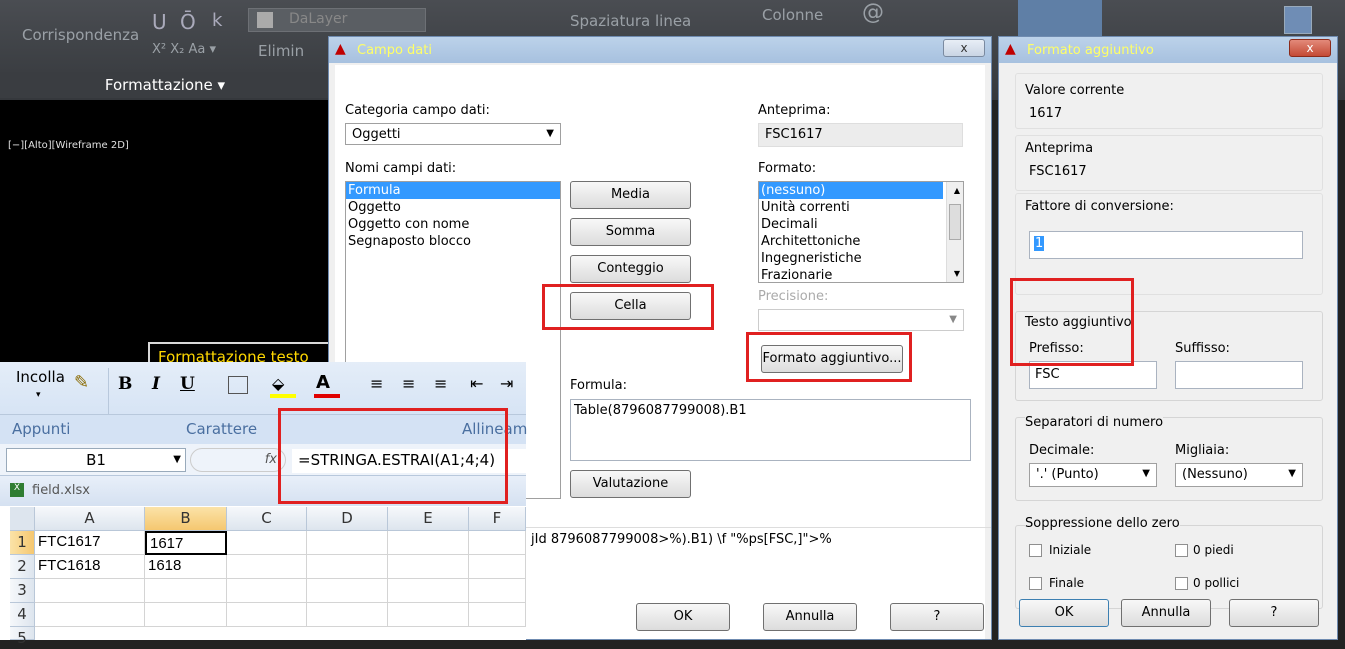  What do you see at coordinates (323, 382) in the screenshot?
I see `font-color-icon: A` at bounding box center [323, 382].